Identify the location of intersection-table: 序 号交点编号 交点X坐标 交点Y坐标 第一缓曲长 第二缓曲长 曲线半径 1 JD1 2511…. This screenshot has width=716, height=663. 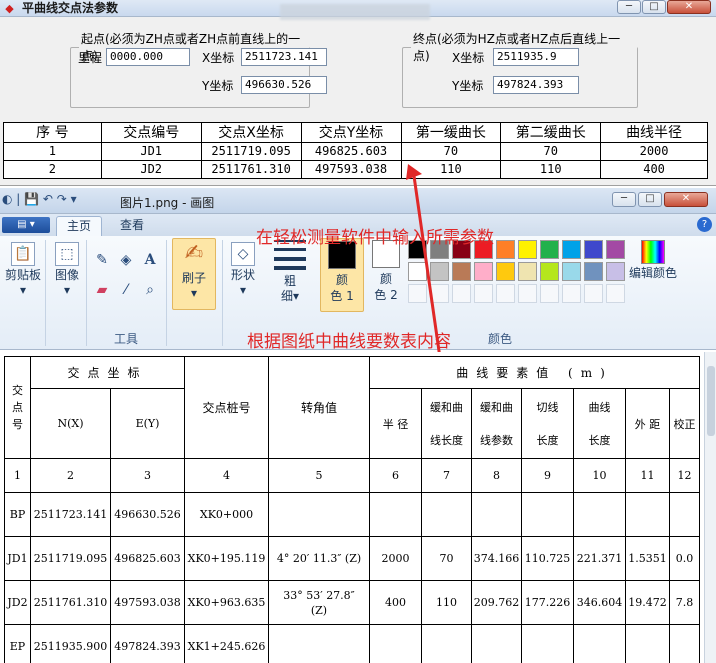
(355, 150).